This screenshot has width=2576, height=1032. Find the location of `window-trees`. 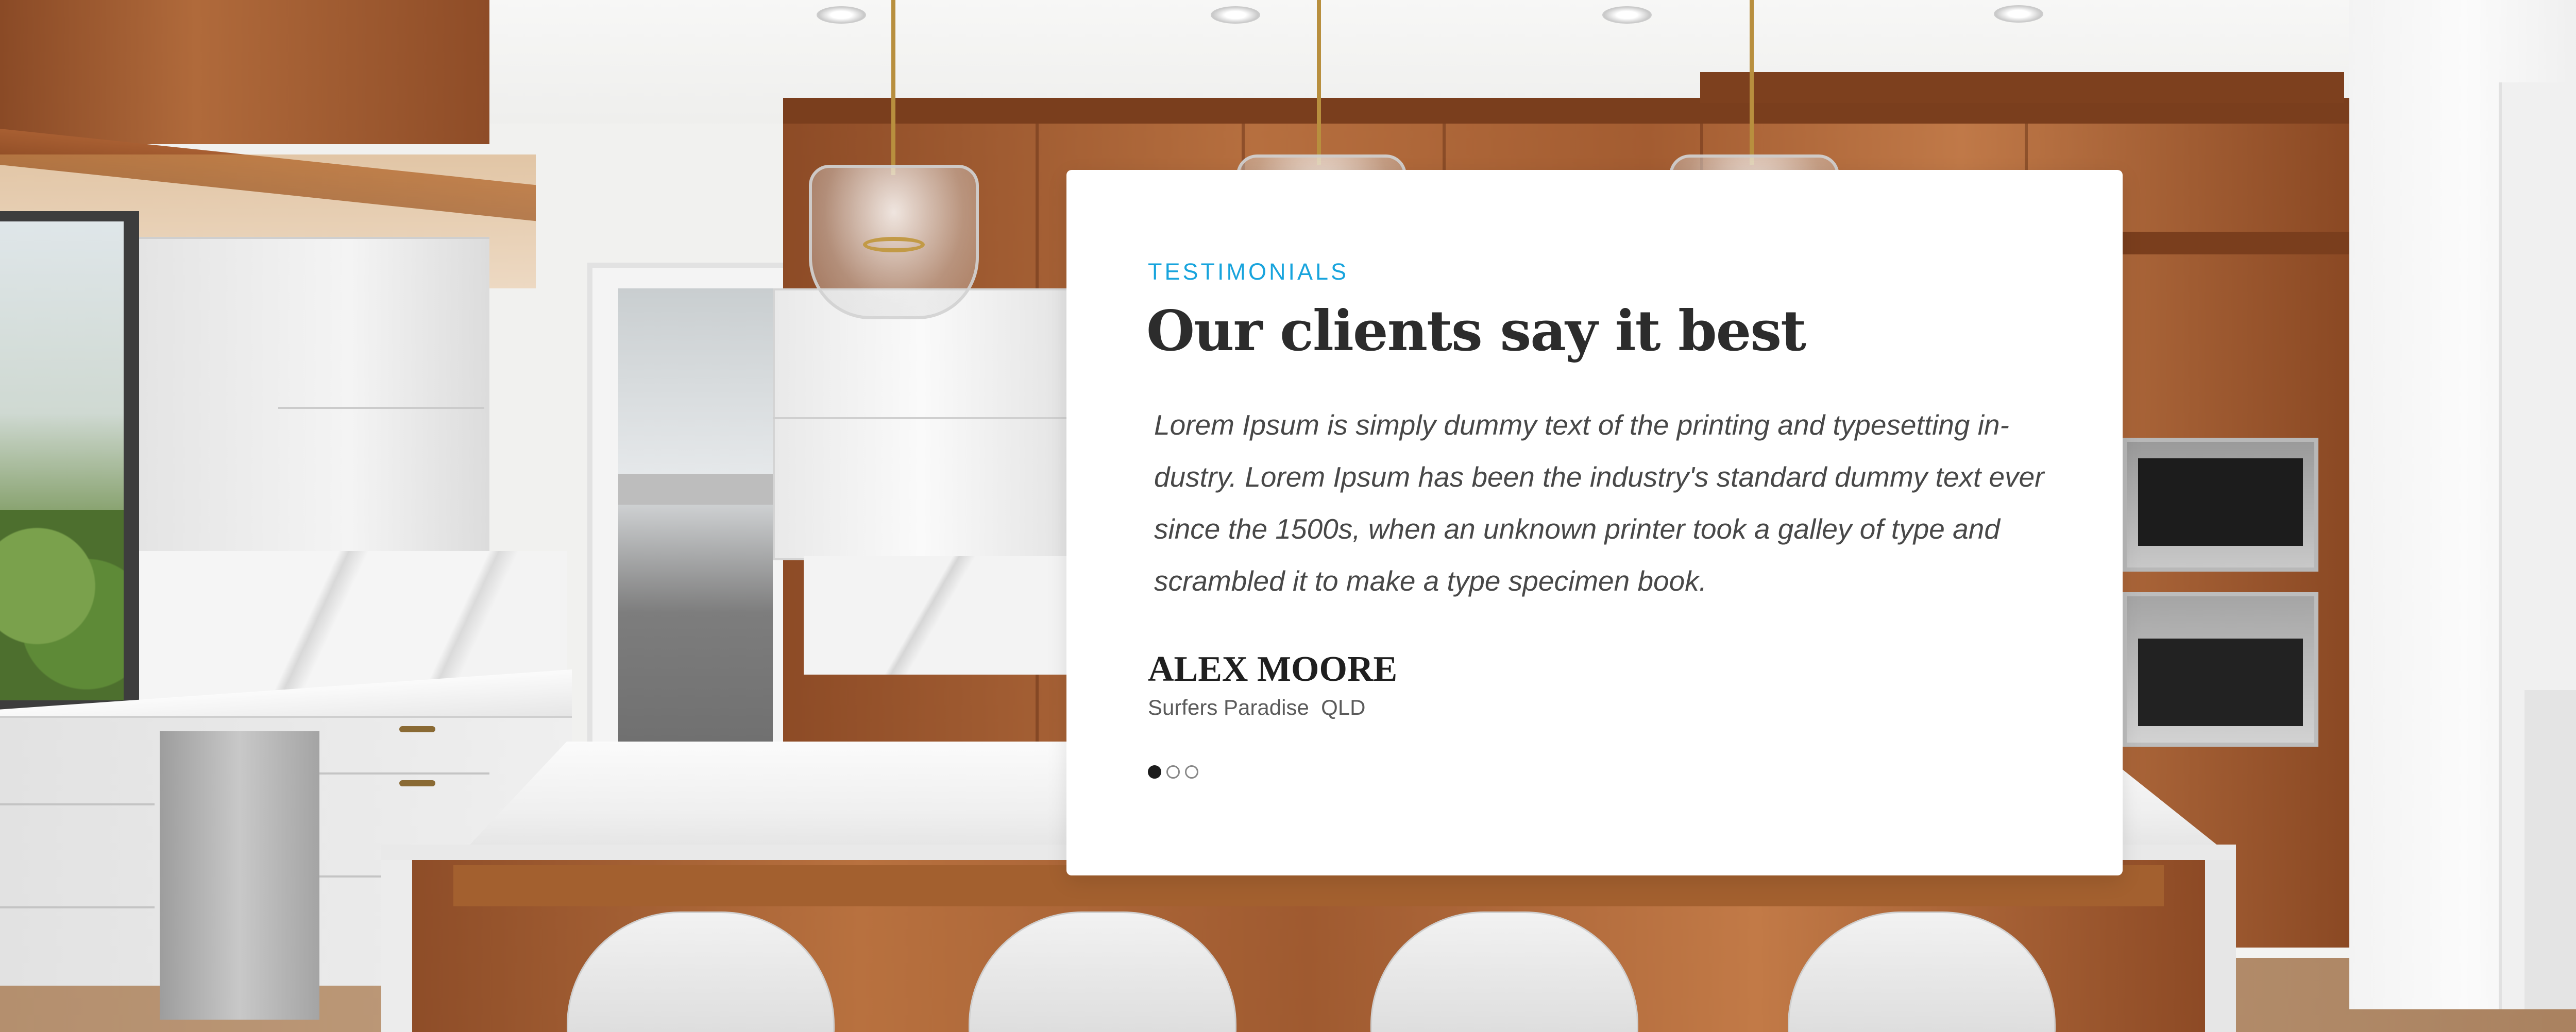

window-trees is located at coordinates (62, 605).